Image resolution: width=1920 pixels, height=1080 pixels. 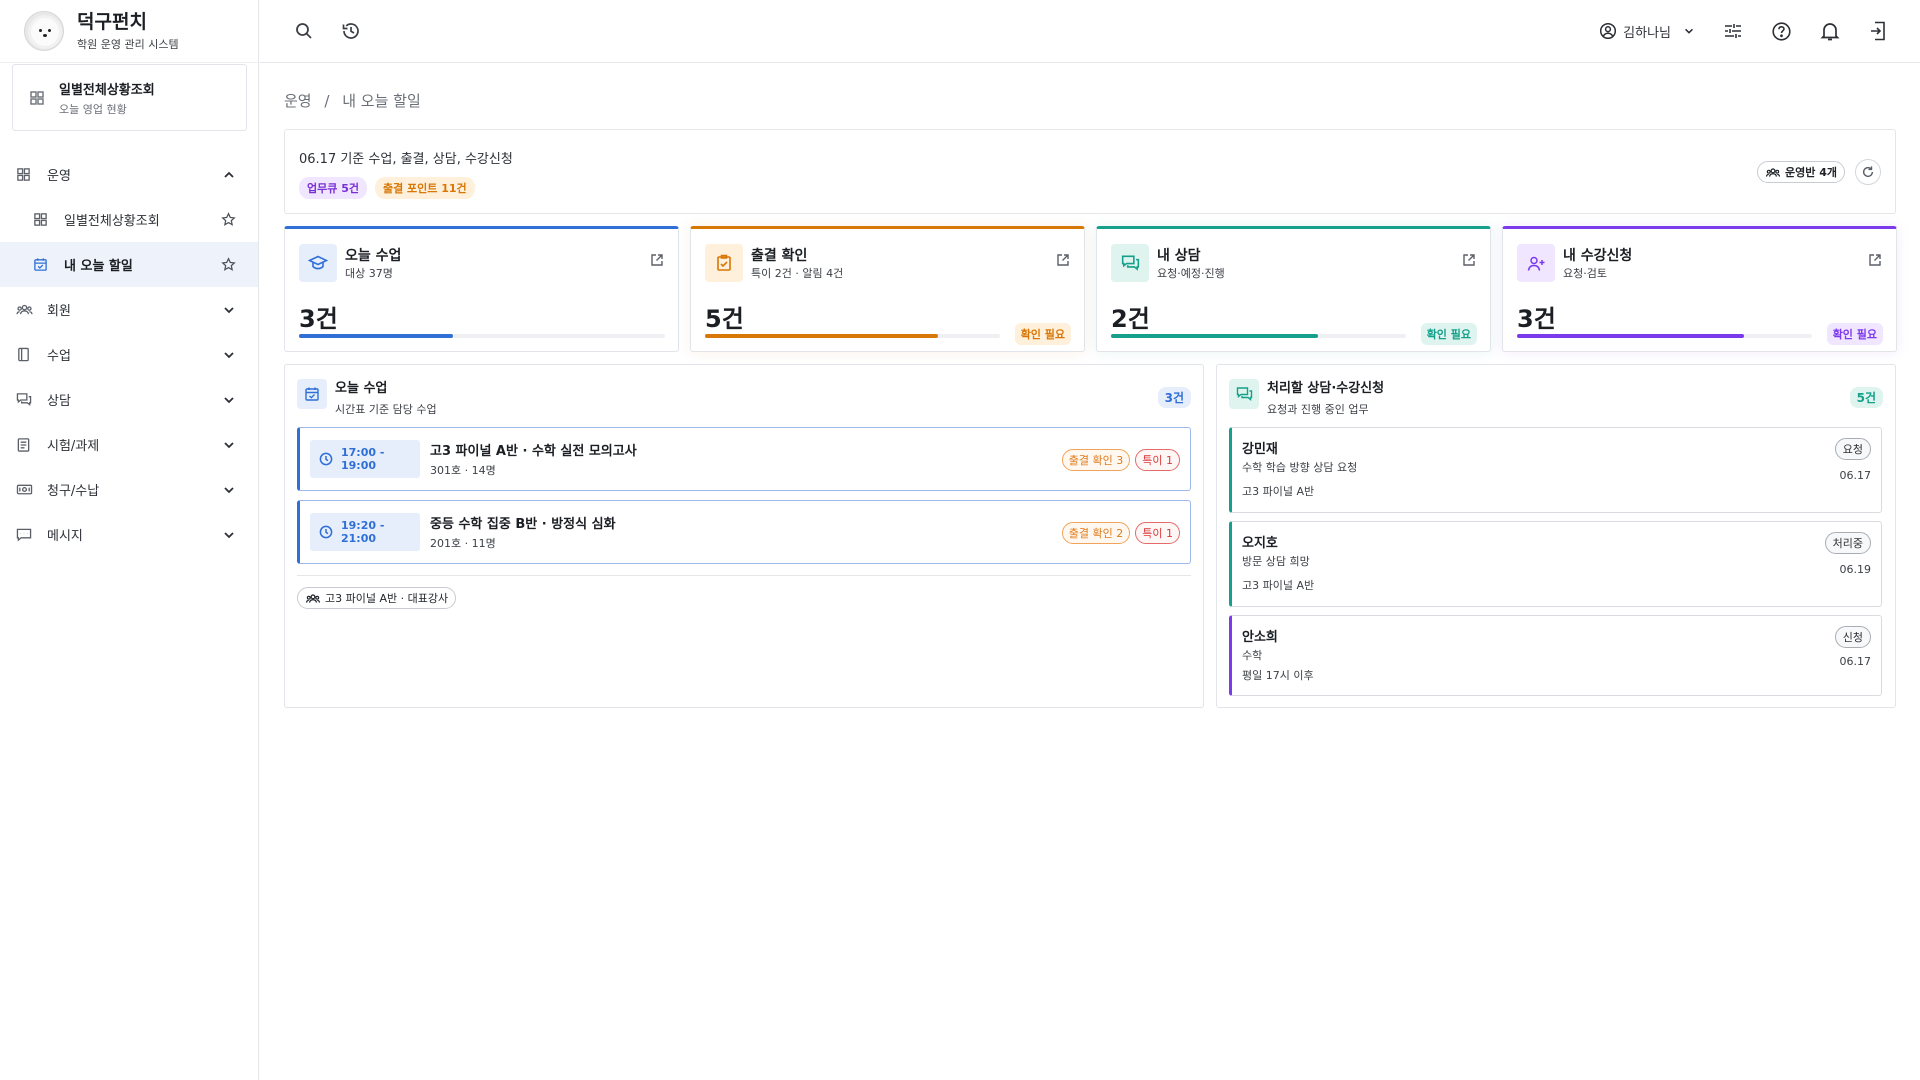 I want to click on user-name: 김하나님, so click(x=1647, y=33).